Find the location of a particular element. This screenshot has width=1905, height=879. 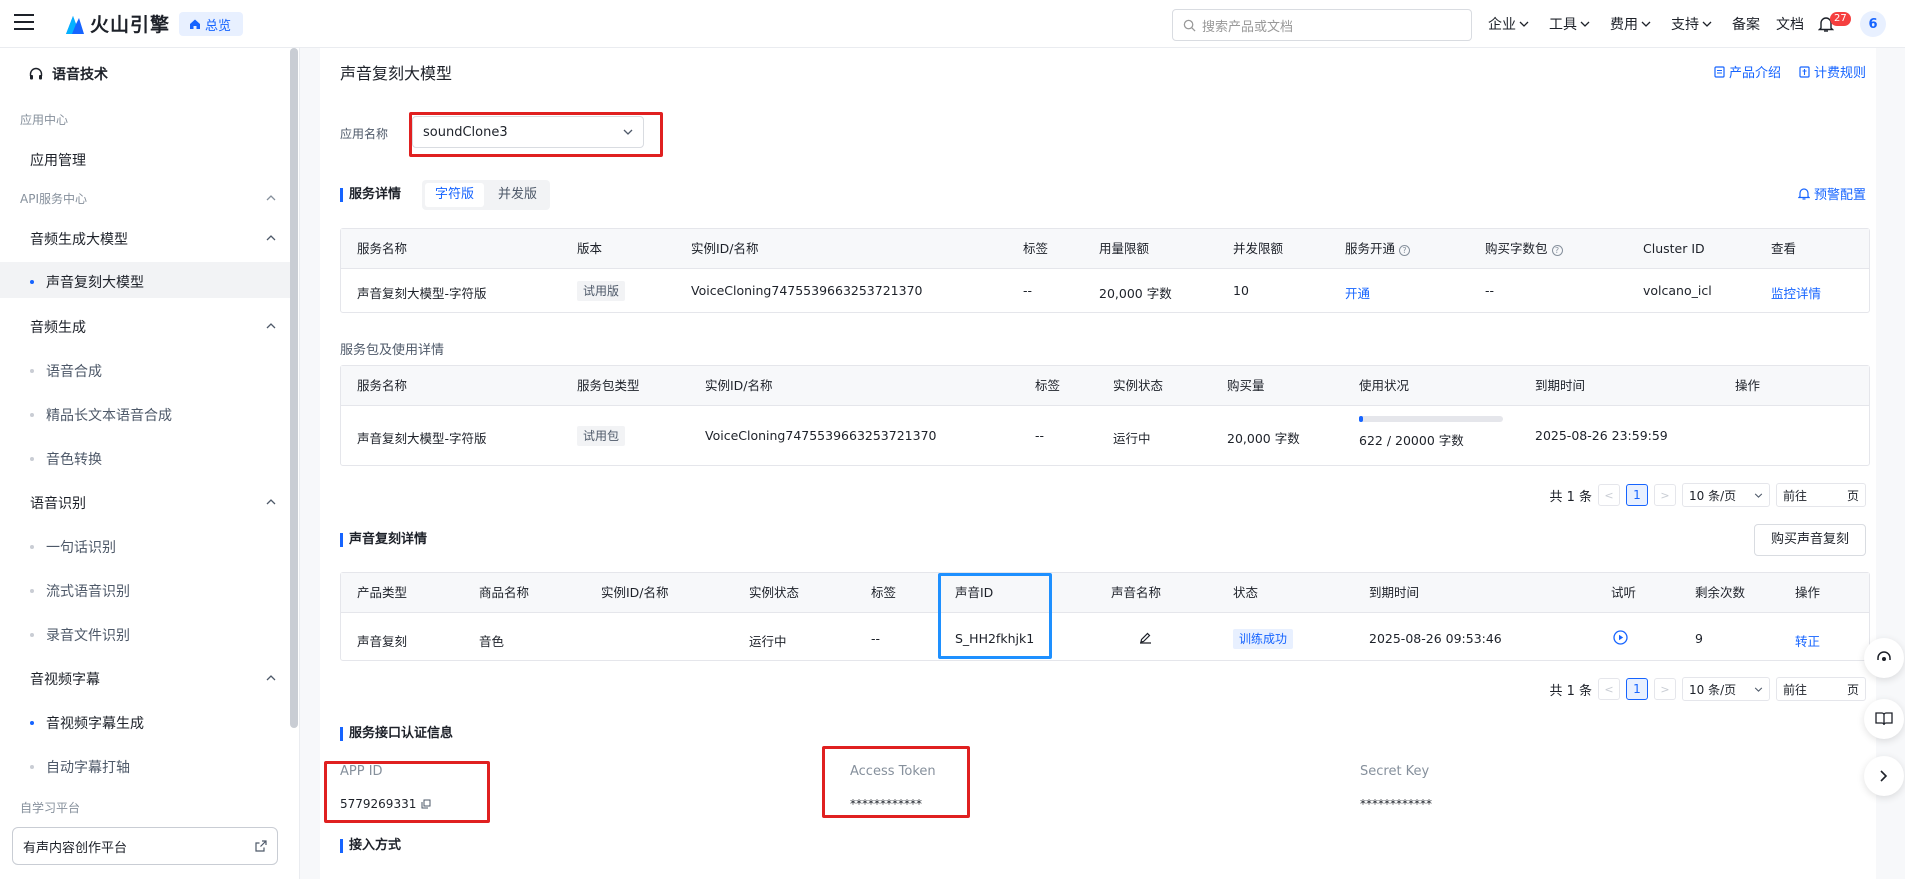

support-button is located at coordinates (1884, 658).